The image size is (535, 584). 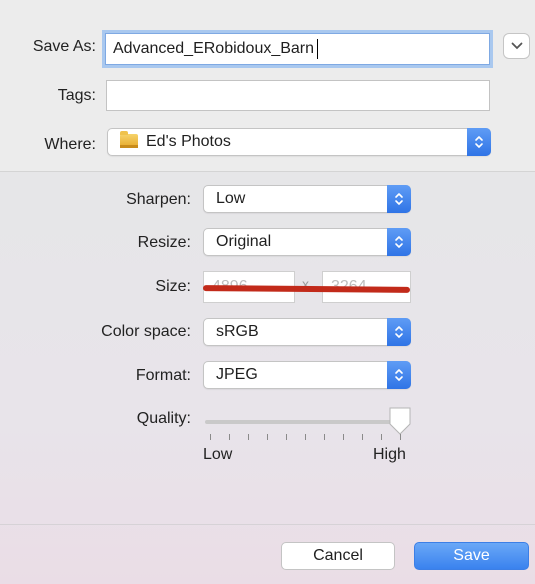 I want to click on divider, so click(x=267, y=524).